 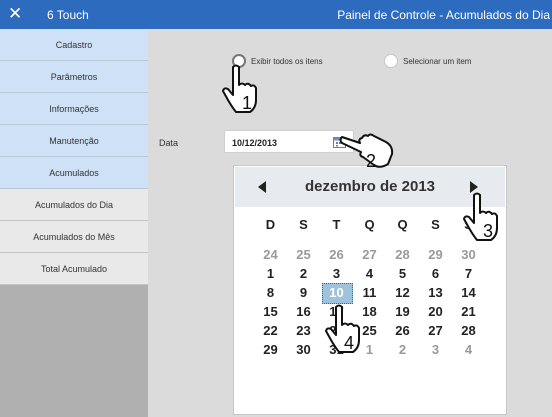 I want to click on calendar-week: 8 9 10 11 12 13 14, so click(x=369, y=293).